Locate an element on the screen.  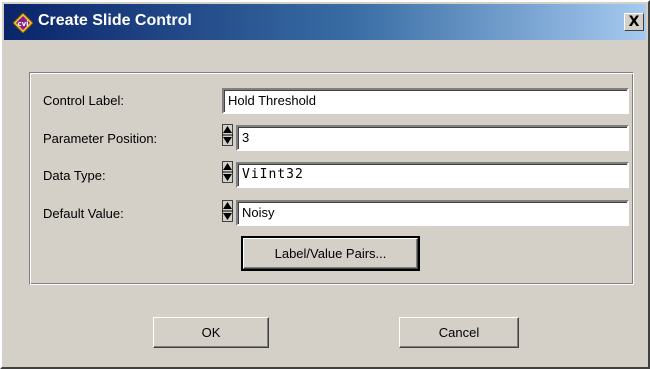
close-button: X is located at coordinates (634, 22).